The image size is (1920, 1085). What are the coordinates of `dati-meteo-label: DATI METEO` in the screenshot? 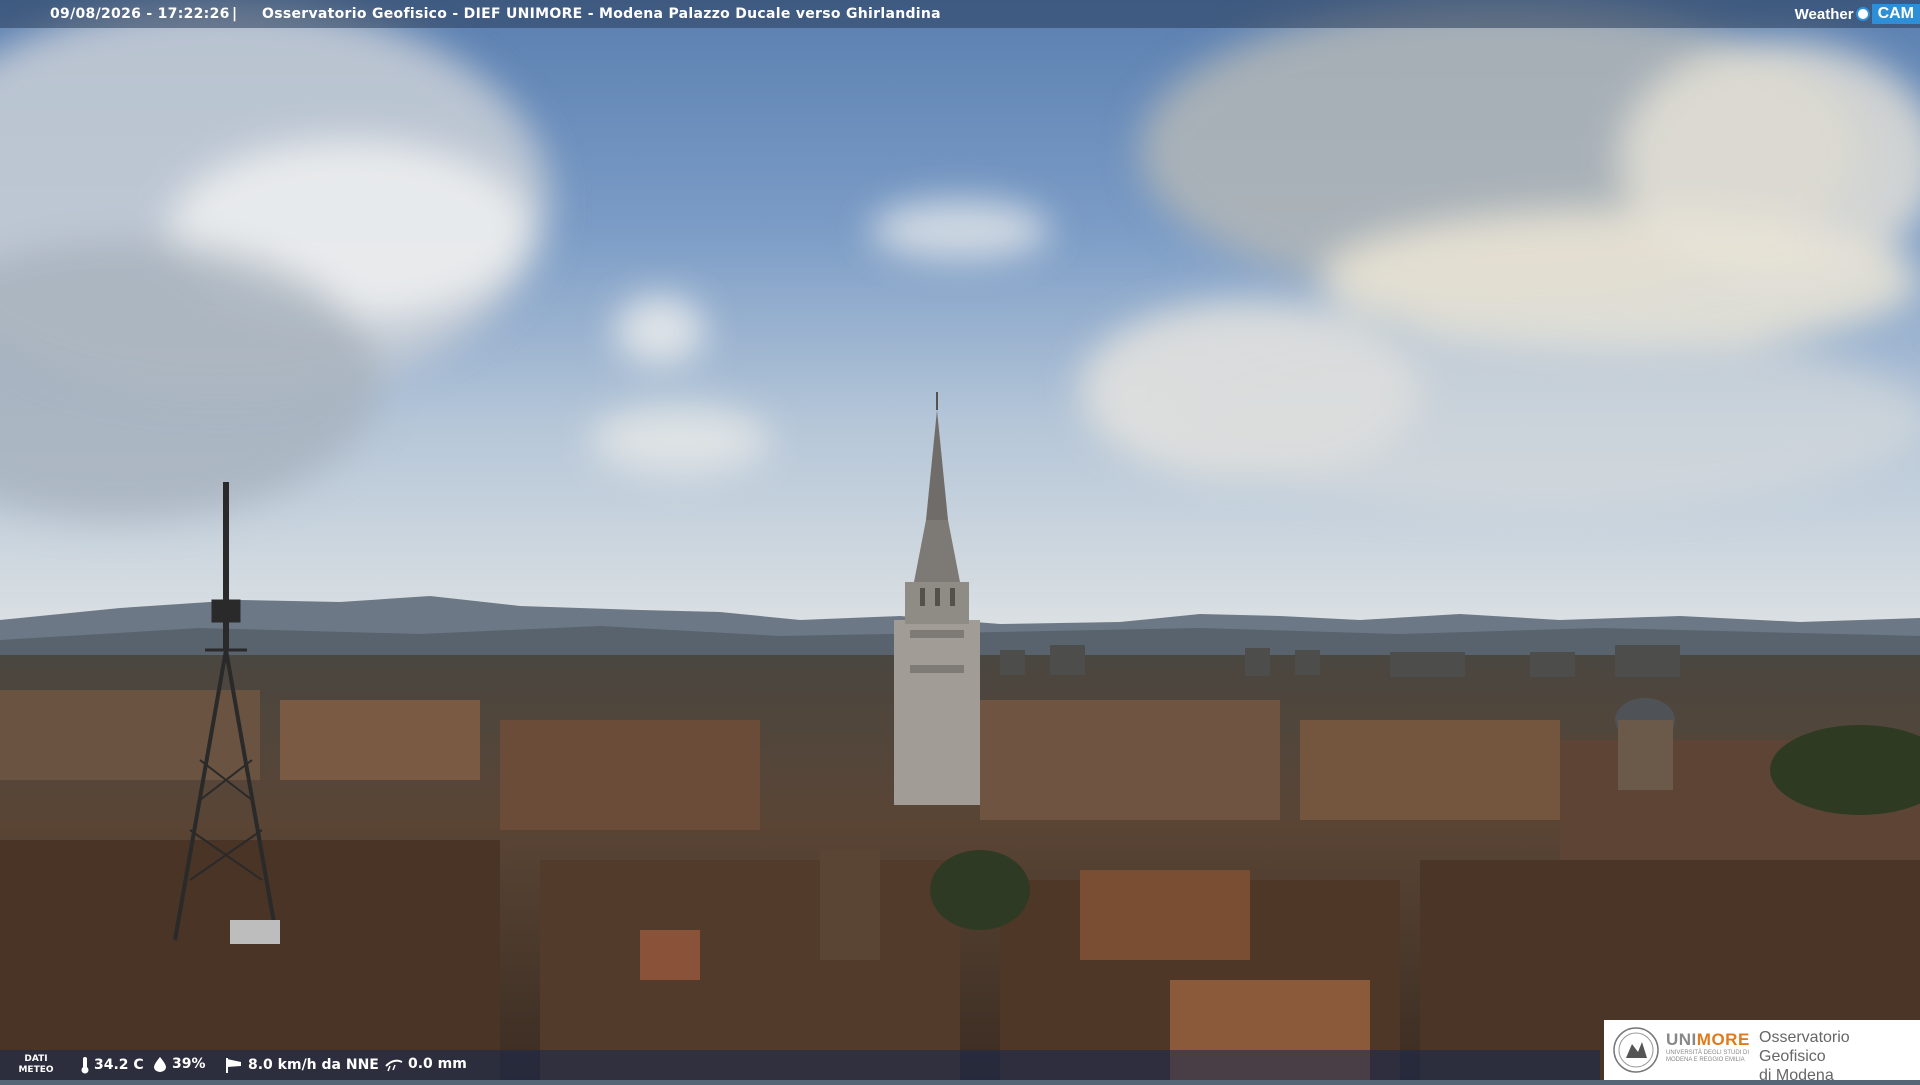 It's located at (36, 1064).